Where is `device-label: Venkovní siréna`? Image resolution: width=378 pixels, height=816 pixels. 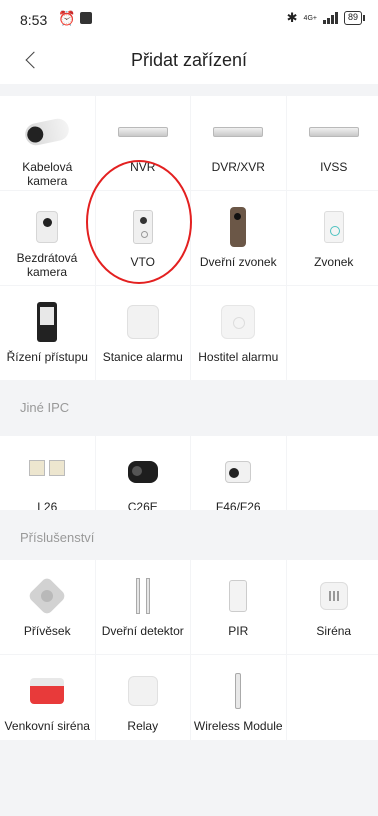
device-label: Venkovní siréna is located at coordinates (47, 726).